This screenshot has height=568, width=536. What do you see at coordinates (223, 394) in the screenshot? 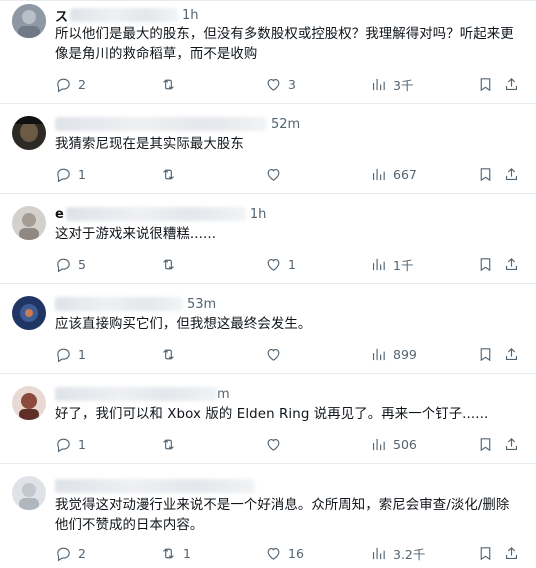
I see `post-time: m` at bounding box center [223, 394].